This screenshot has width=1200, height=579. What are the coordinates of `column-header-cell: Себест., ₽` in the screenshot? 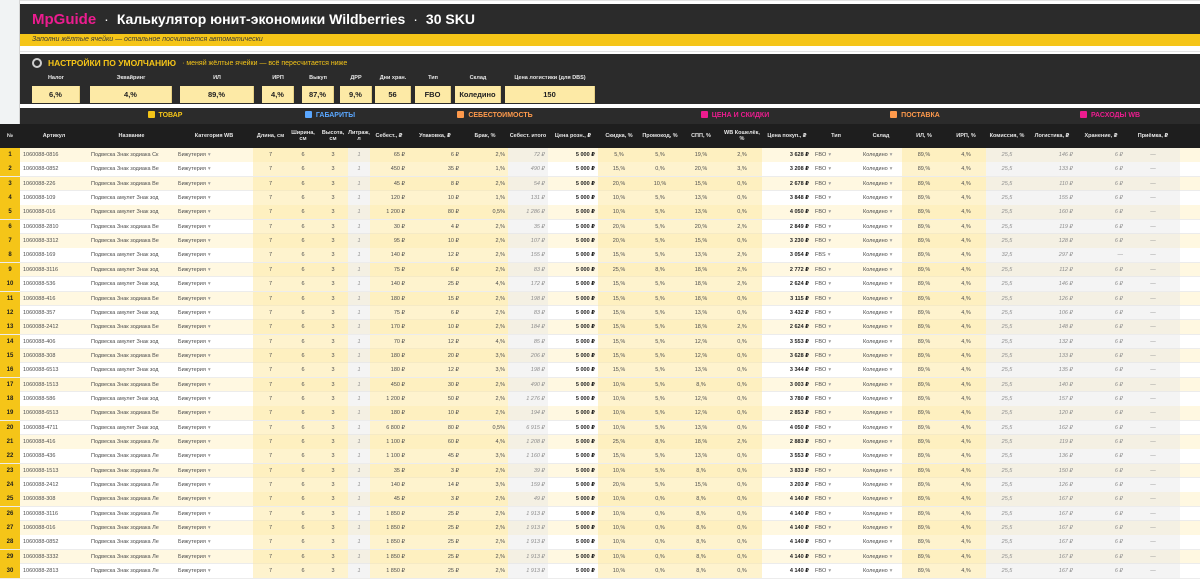 It's located at (389, 136).